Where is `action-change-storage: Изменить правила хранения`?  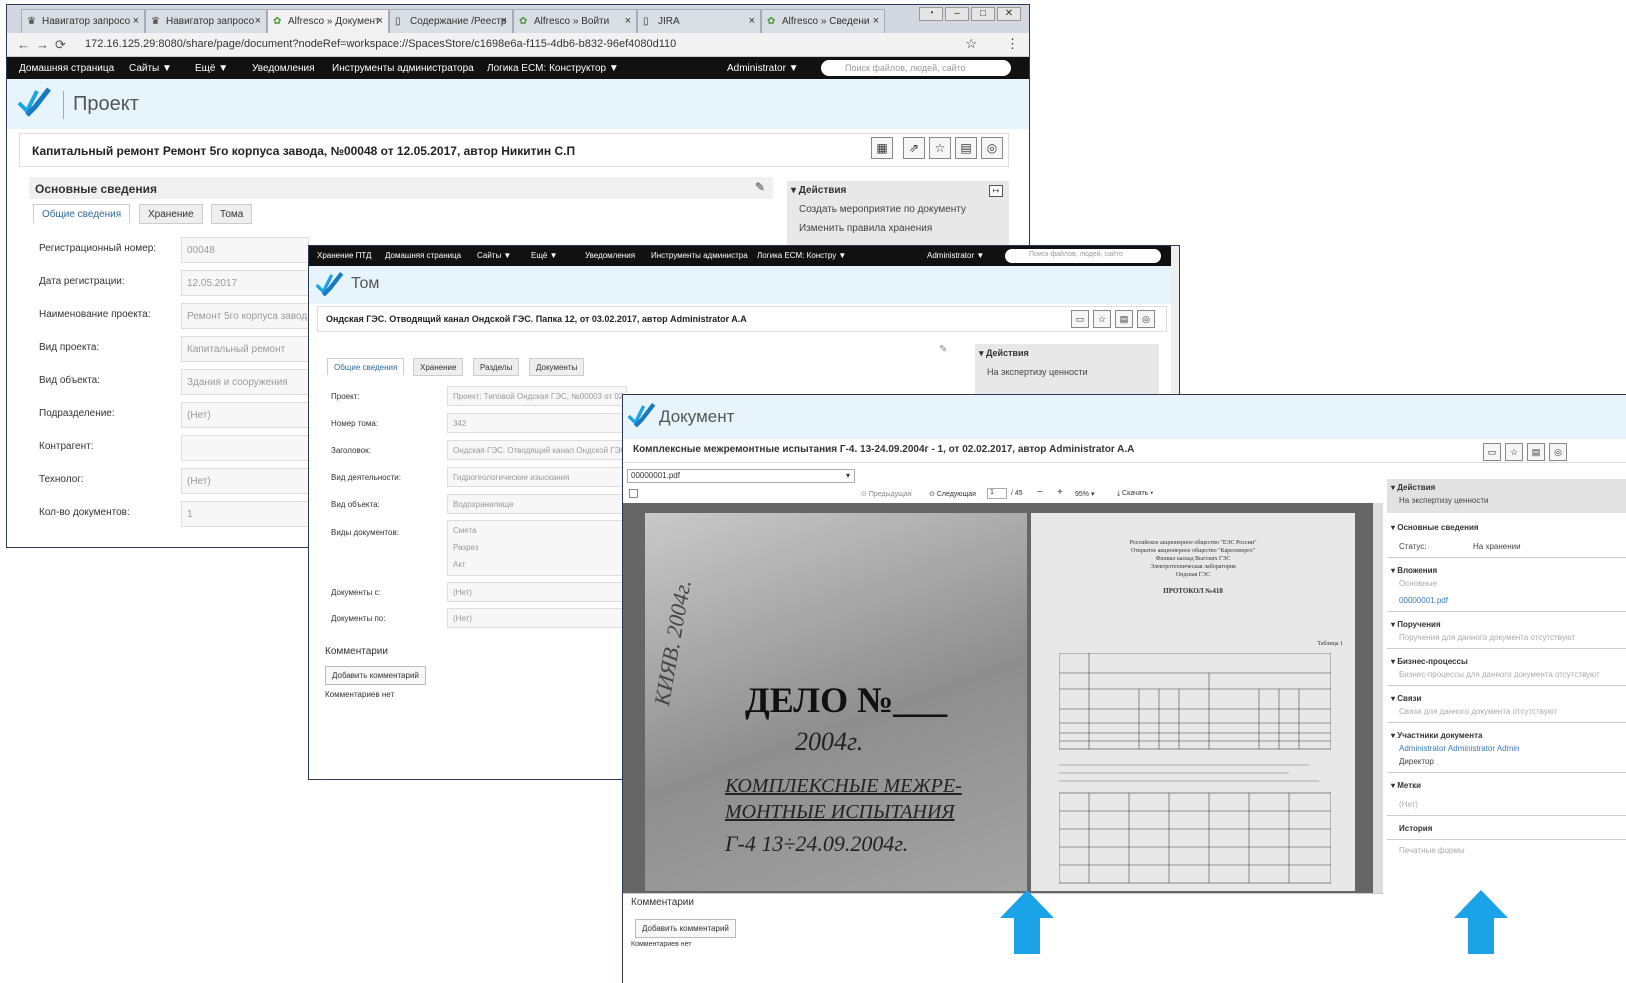 action-change-storage: Изменить правила хранения is located at coordinates (898, 228).